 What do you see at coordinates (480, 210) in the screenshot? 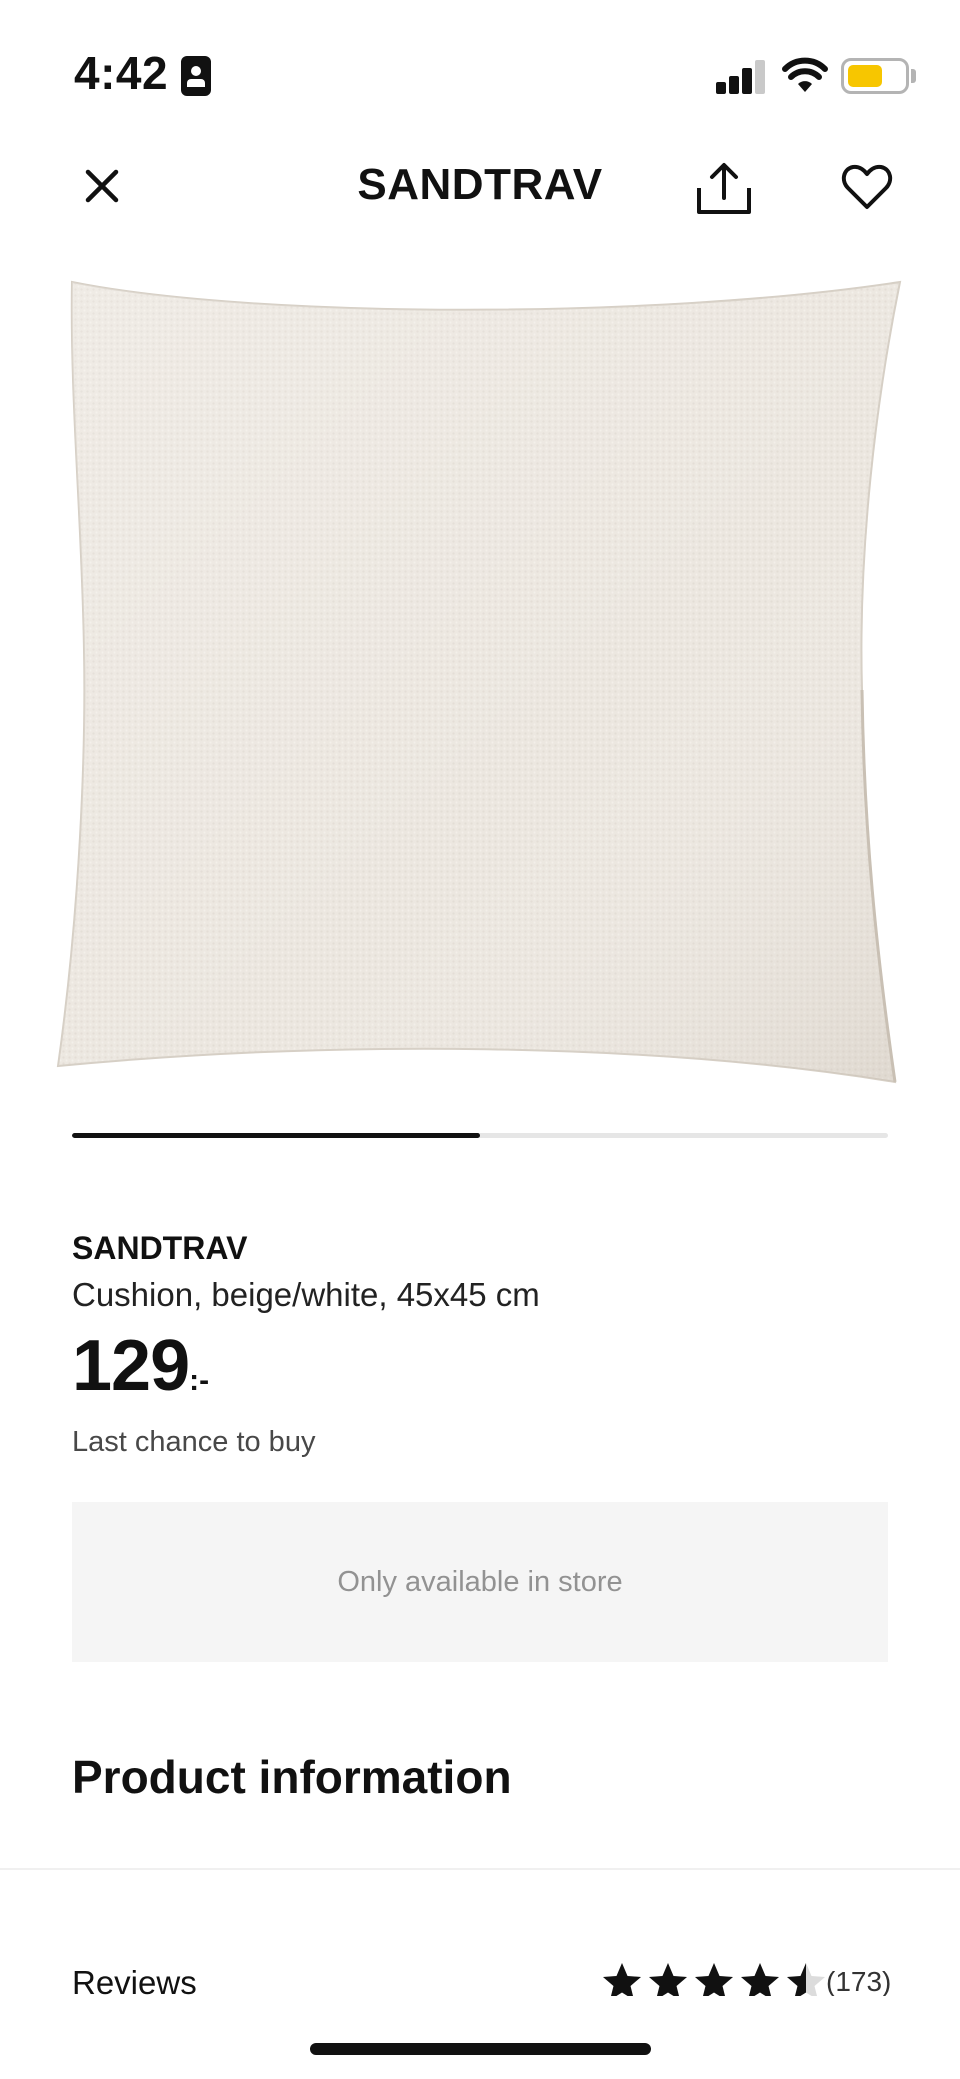
I see `top-nav: SANDTRAV` at bounding box center [480, 210].